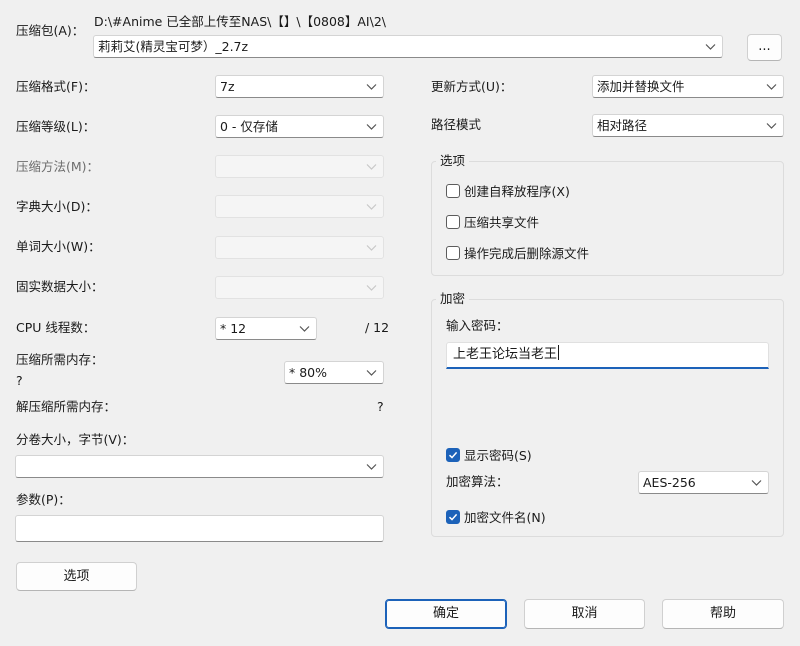 The image size is (800, 646). Describe the element at coordinates (607, 355) in the screenshot. I see `password-input: 上老王论坛当老王` at that location.